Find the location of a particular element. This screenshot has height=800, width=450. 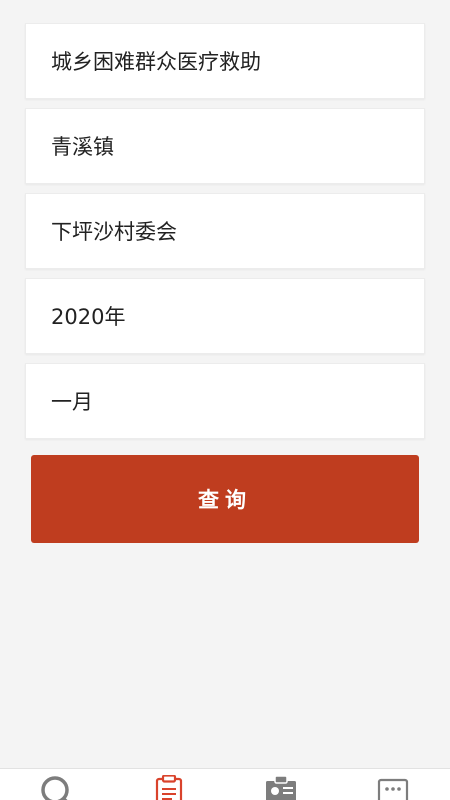

message-icon is located at coordinates (393, 789).